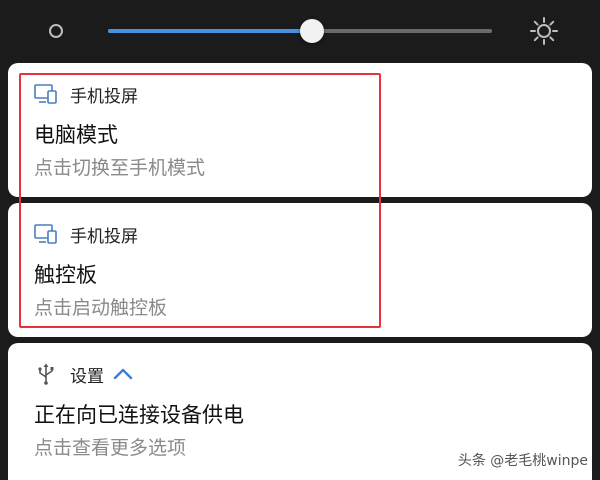  I want to click on brightness-slider-fill, so click(210, 31).